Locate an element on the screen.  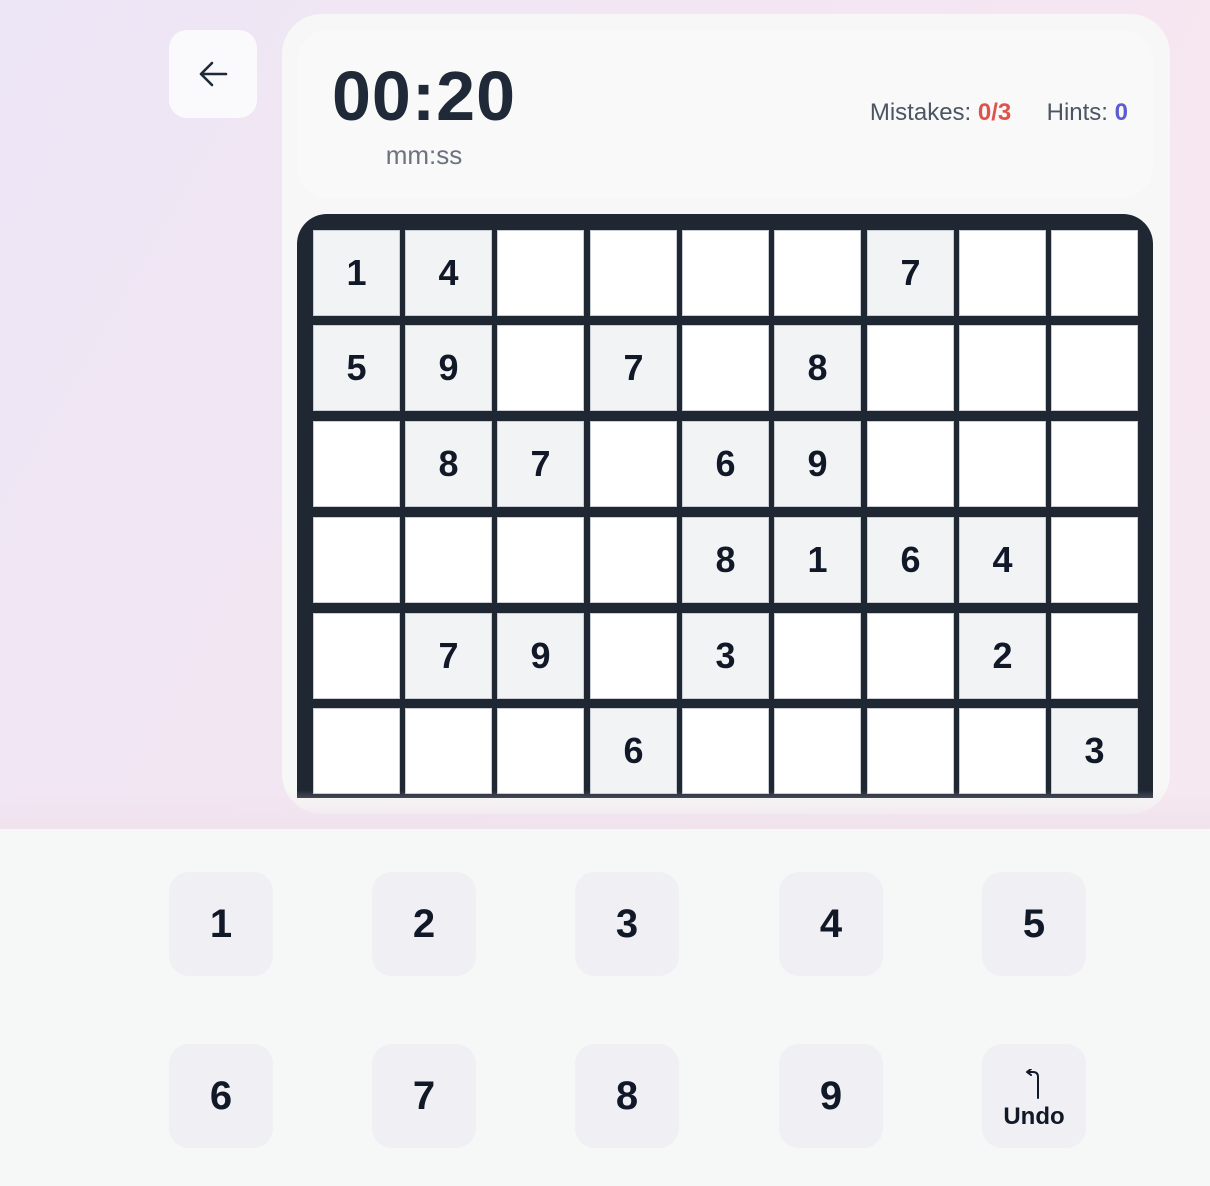
hints-label: Hints: is located at coordinates (1077, 112).